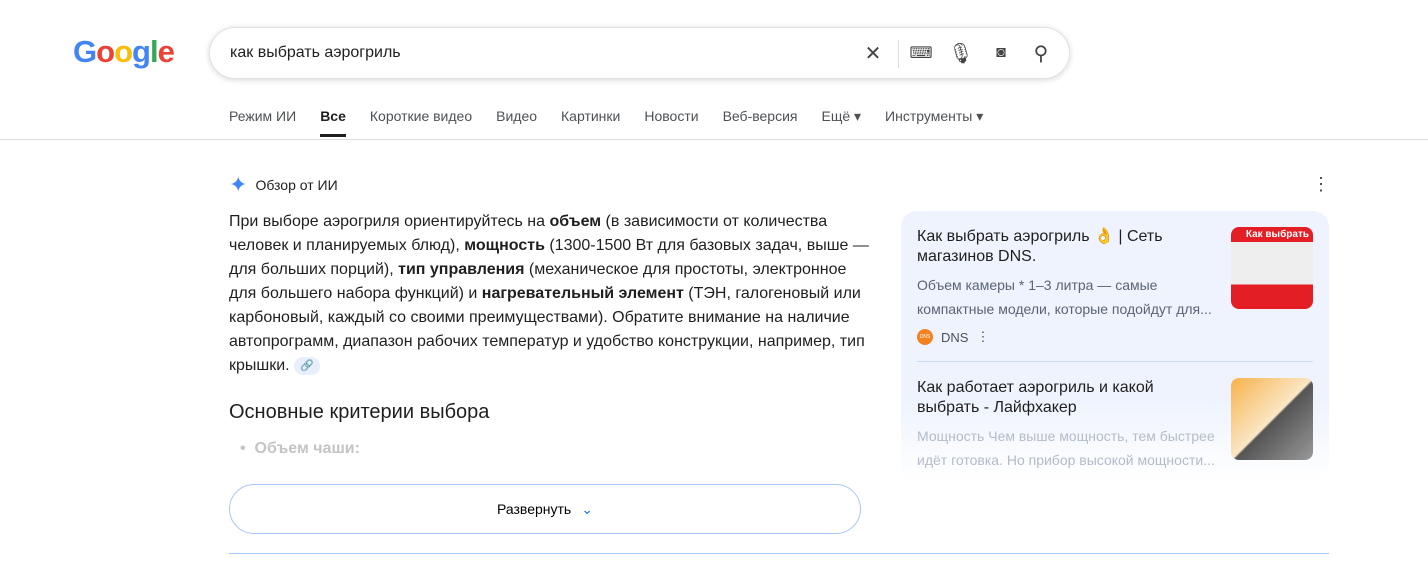 The image size is (1428, 566). I want to click on search-box: ✕ ⌨ 🎙 ◙ ⚲, so click(639, 53).